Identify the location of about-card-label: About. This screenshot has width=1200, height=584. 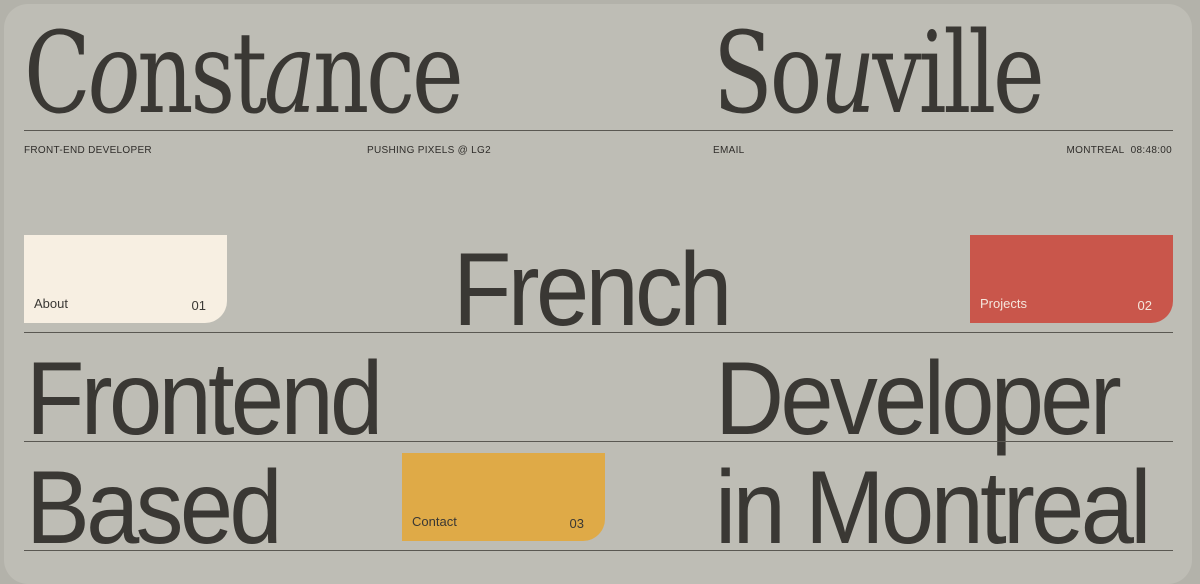
(51, 303).